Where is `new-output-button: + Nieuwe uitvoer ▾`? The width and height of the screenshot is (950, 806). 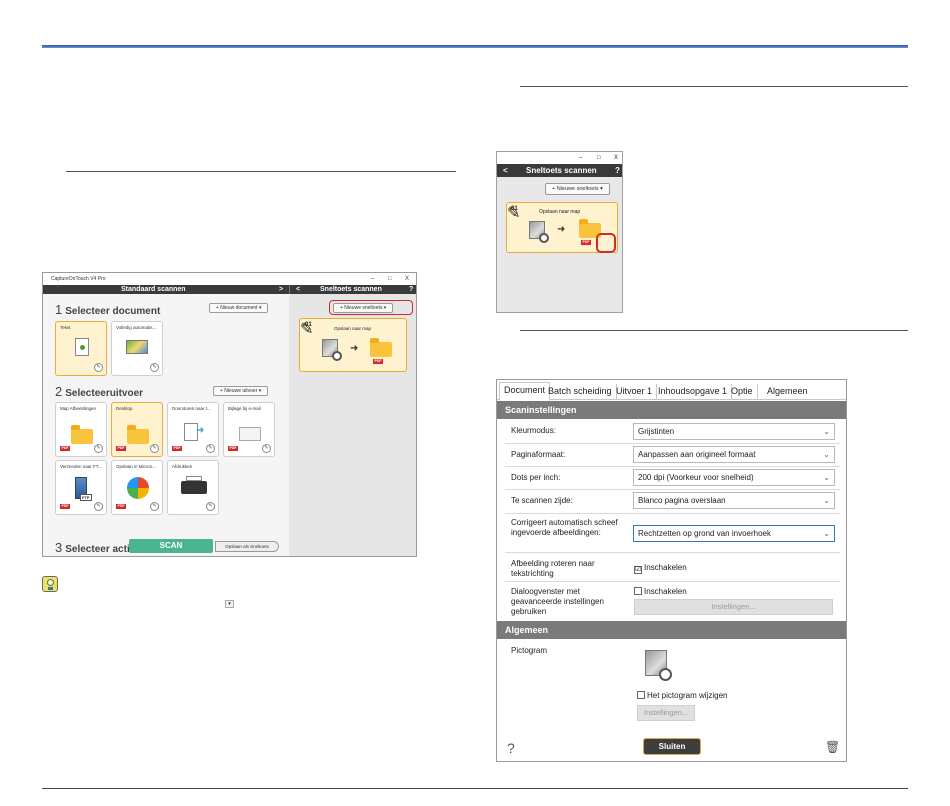 new-output-button: + Nieuwe uitvoer ▾ is located at coordinates (241, 391).